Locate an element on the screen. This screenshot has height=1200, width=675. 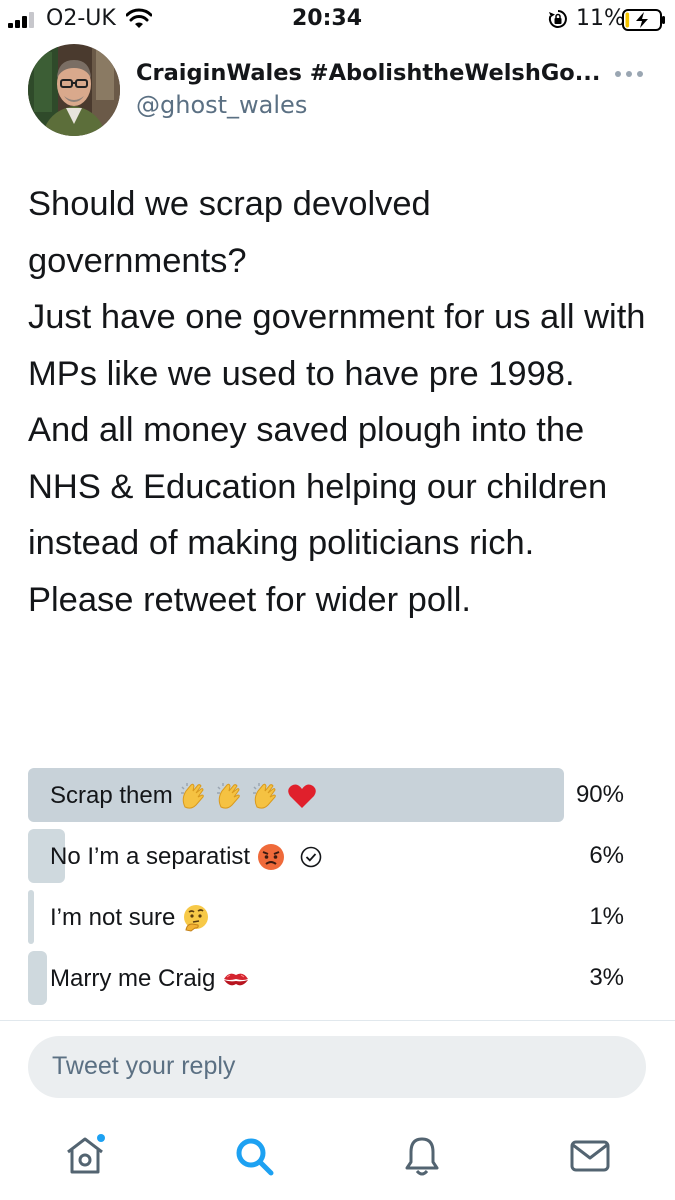
poll-option-label: No I’m a separatist is located at coordinates (150, 856).